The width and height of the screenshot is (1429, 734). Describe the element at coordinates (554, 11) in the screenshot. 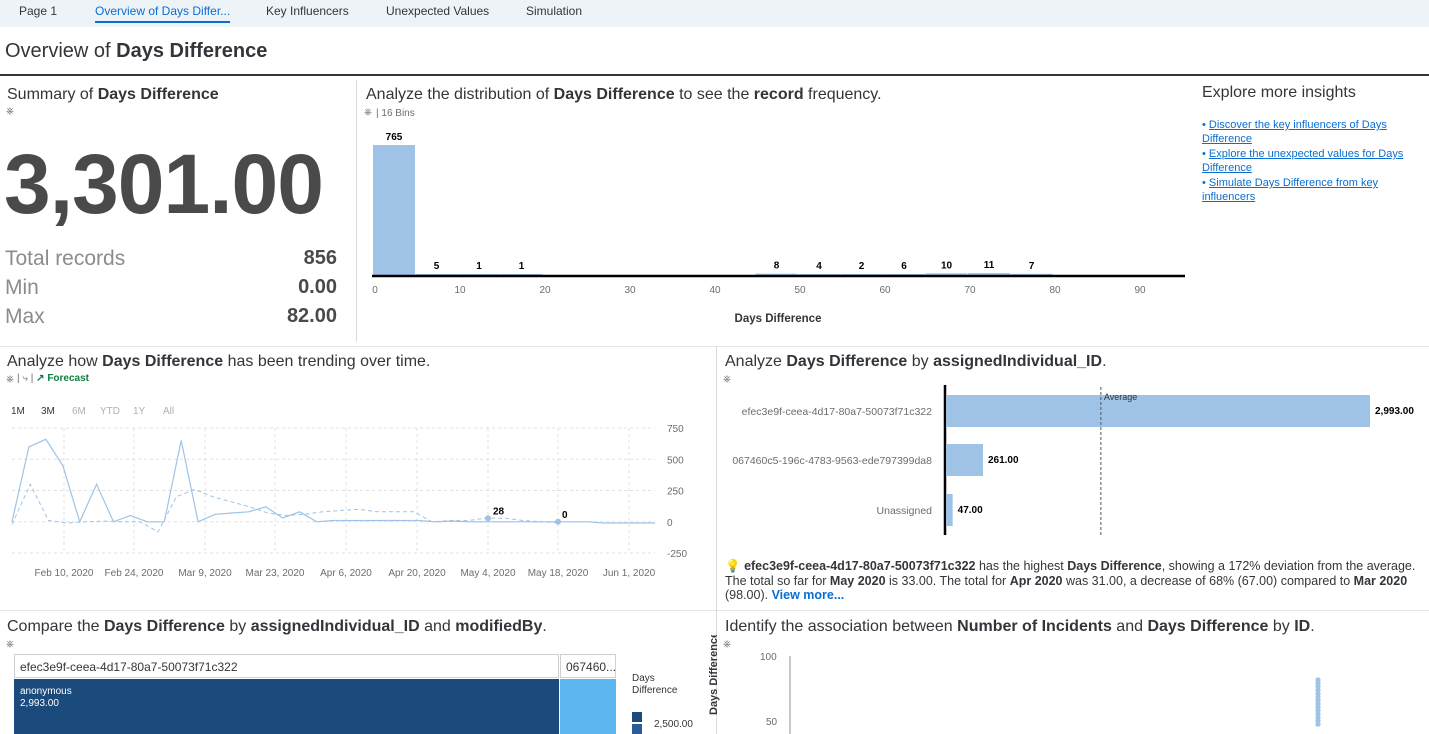

I see `tab-simulation: Simulation` at that location.